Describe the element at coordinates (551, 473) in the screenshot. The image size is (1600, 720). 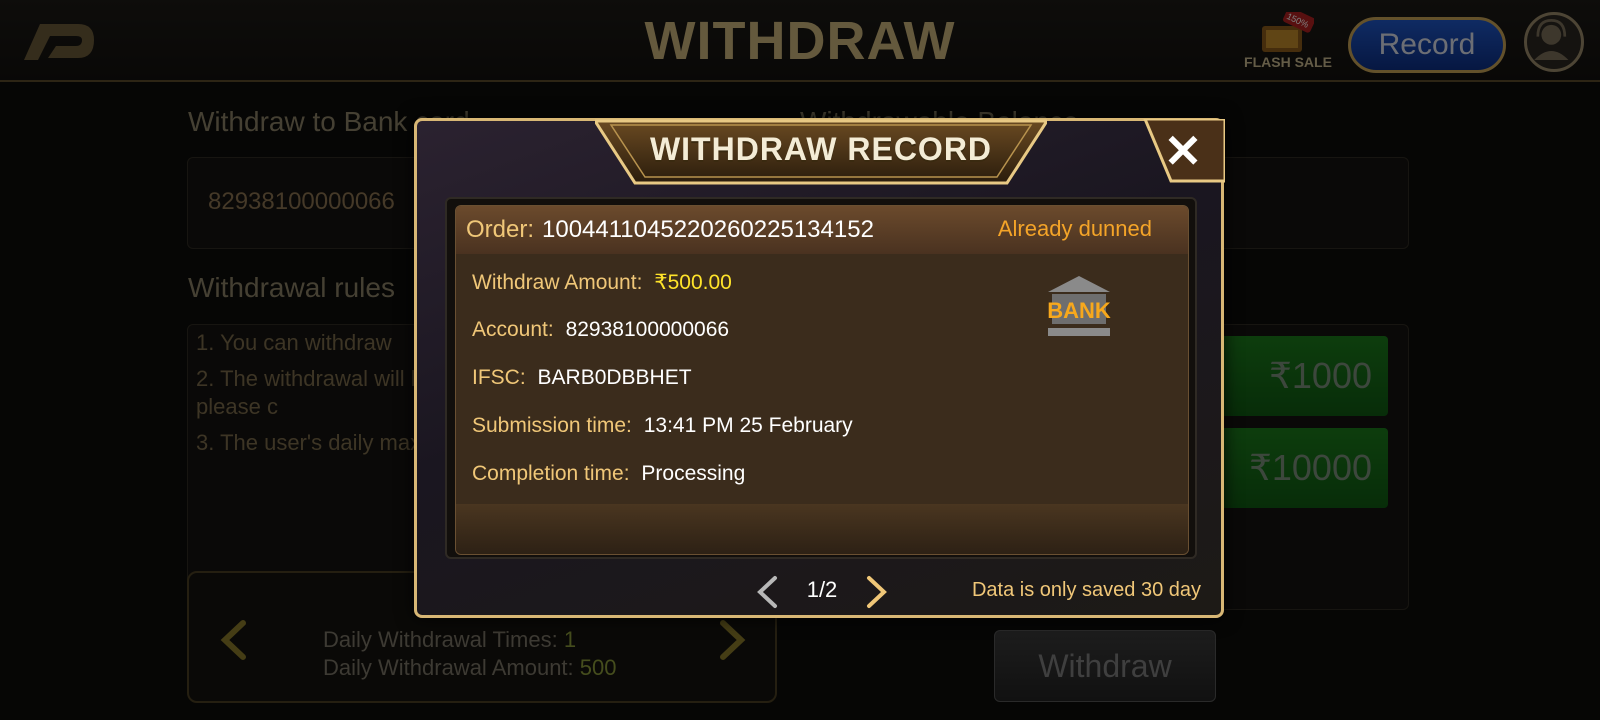
I see `completion-label: Completion time:` at that location.